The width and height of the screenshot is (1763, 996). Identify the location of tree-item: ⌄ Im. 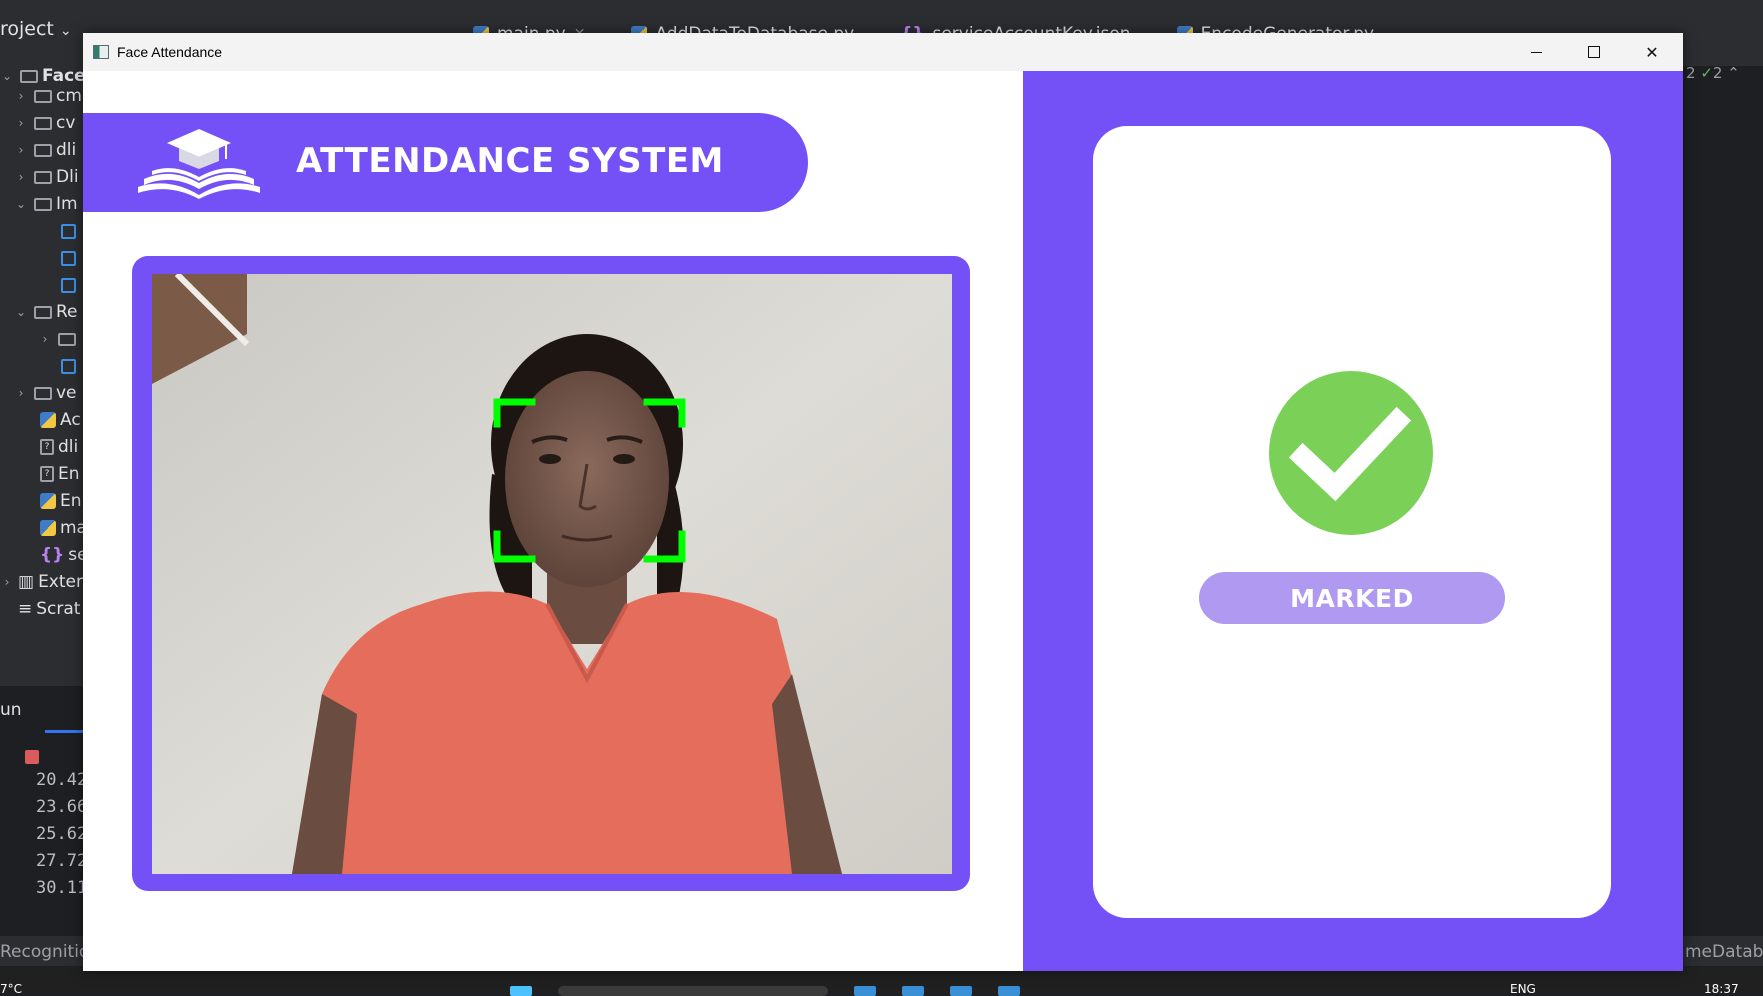
(46, 204).